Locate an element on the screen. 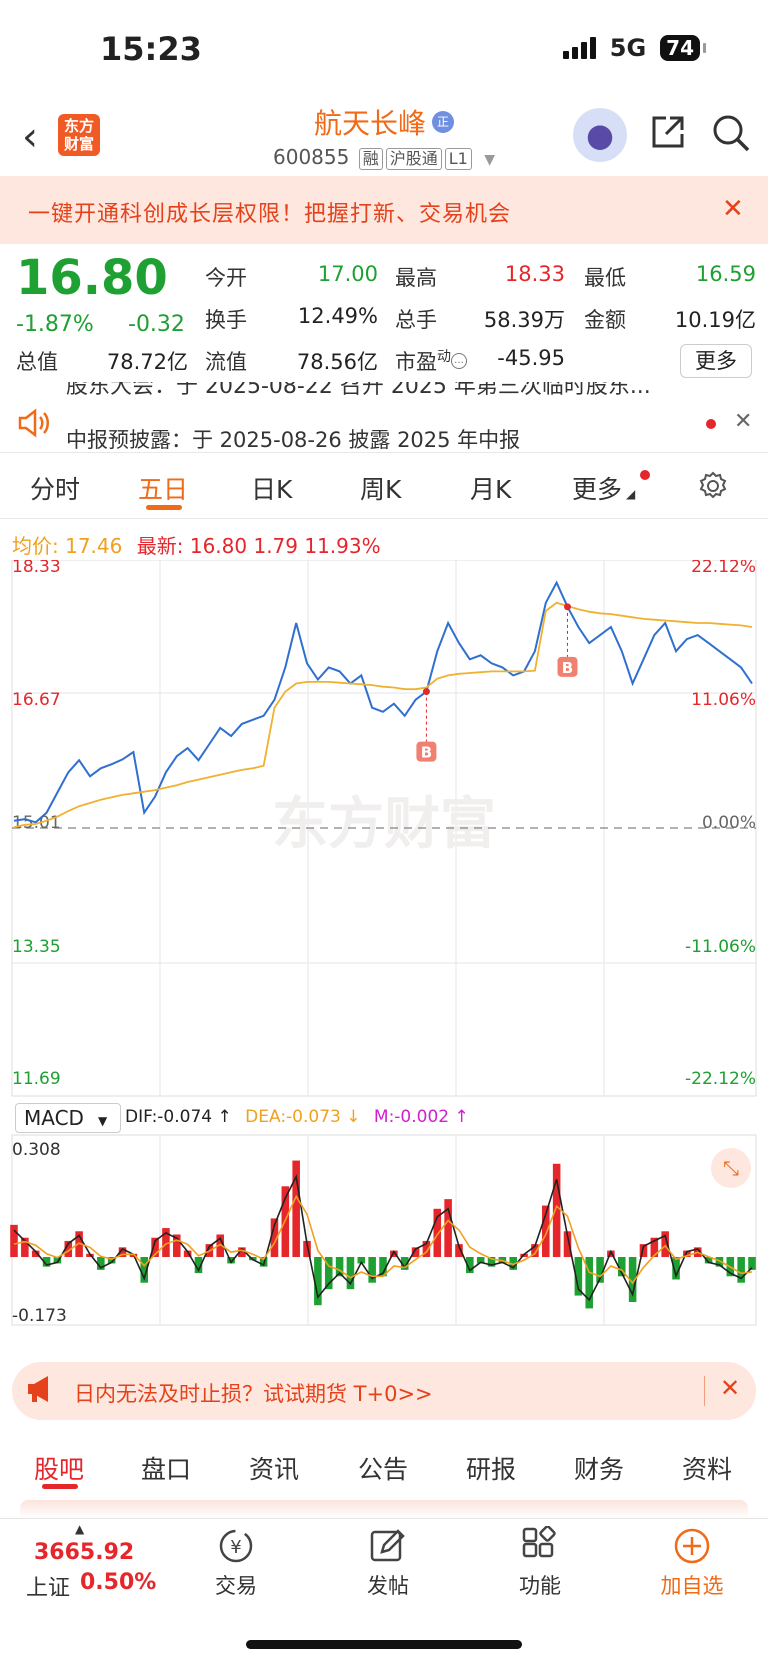 The height and width of the screenshot is (1665, 768). post-button: 发帖 is located at coordinates (388, 1585).